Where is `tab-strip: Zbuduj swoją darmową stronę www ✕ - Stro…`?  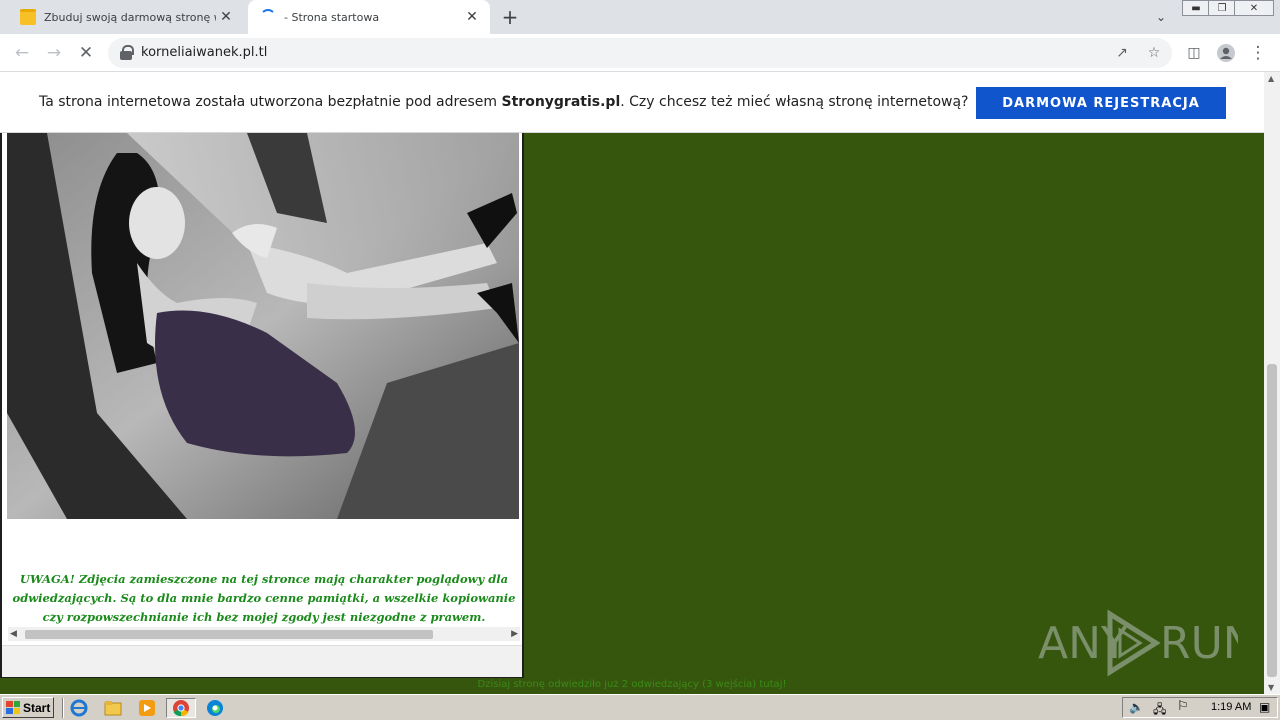
tab-strip: Zbuduj swoją darmową stronę www ✕ - Stro… is located at coordinates (640, 17).